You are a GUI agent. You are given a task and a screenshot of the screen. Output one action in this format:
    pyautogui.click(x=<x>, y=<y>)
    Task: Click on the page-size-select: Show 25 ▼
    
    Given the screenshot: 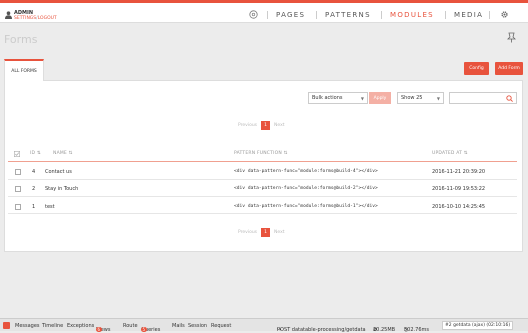 What is the action you would take?
    pyautogui.click(x=420, y=98)
    